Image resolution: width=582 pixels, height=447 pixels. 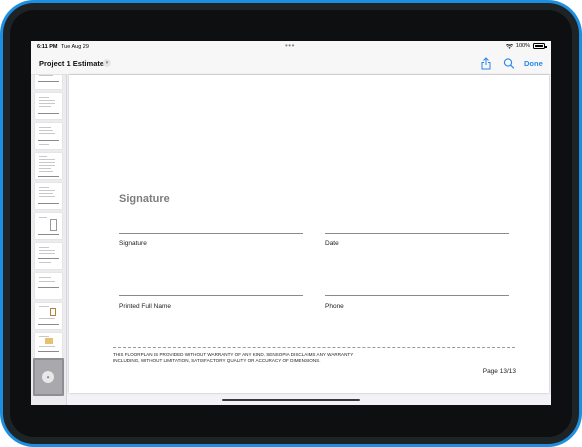 I want to click on status-bar: 6:11 PM Tue Aug 29 ••• 100%, so click(x=291, y=47).